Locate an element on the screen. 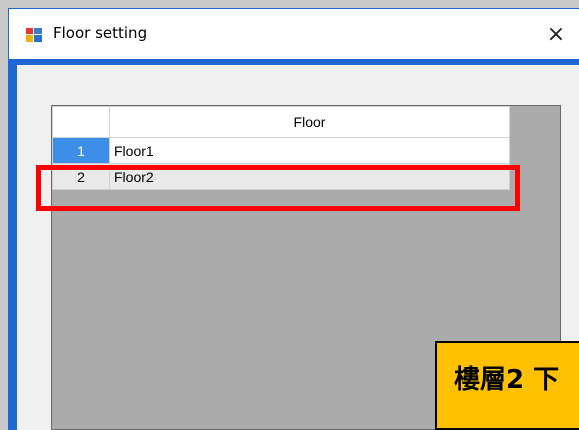 The width and height of the screenshot is (579, 430). close-icon: × is located at coordinates (556, 34).